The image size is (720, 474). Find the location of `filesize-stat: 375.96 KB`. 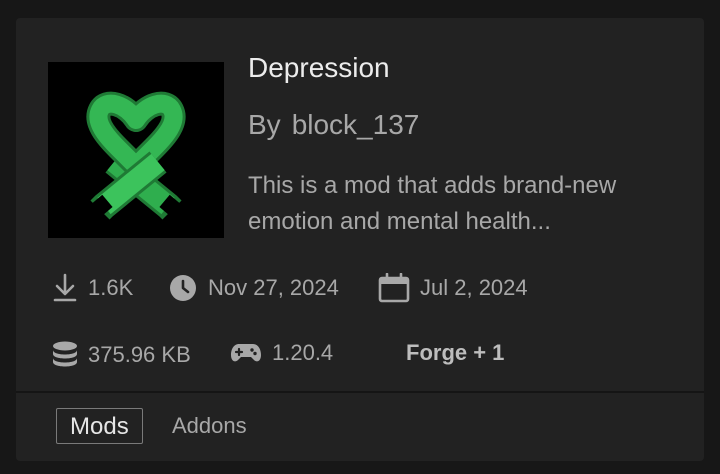

filesize-stat: 375.96 KB is located at coordinates (121, 355).